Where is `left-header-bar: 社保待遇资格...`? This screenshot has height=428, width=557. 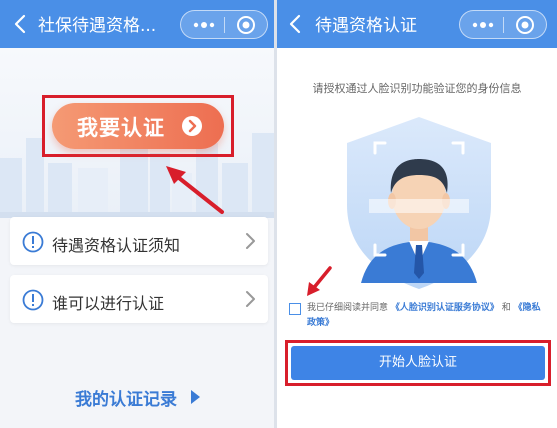 left-header-bar: 社保待遇资格... is located at coordinates (137, 24).